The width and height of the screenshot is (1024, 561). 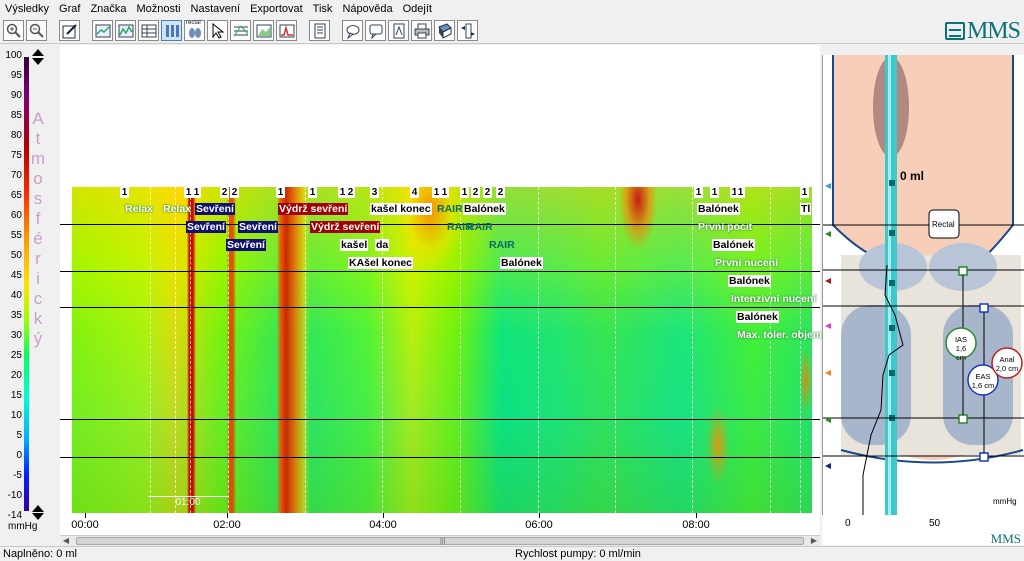 I want to click on menu-nastaveni: Nastavení, so click(x=216, y=9).